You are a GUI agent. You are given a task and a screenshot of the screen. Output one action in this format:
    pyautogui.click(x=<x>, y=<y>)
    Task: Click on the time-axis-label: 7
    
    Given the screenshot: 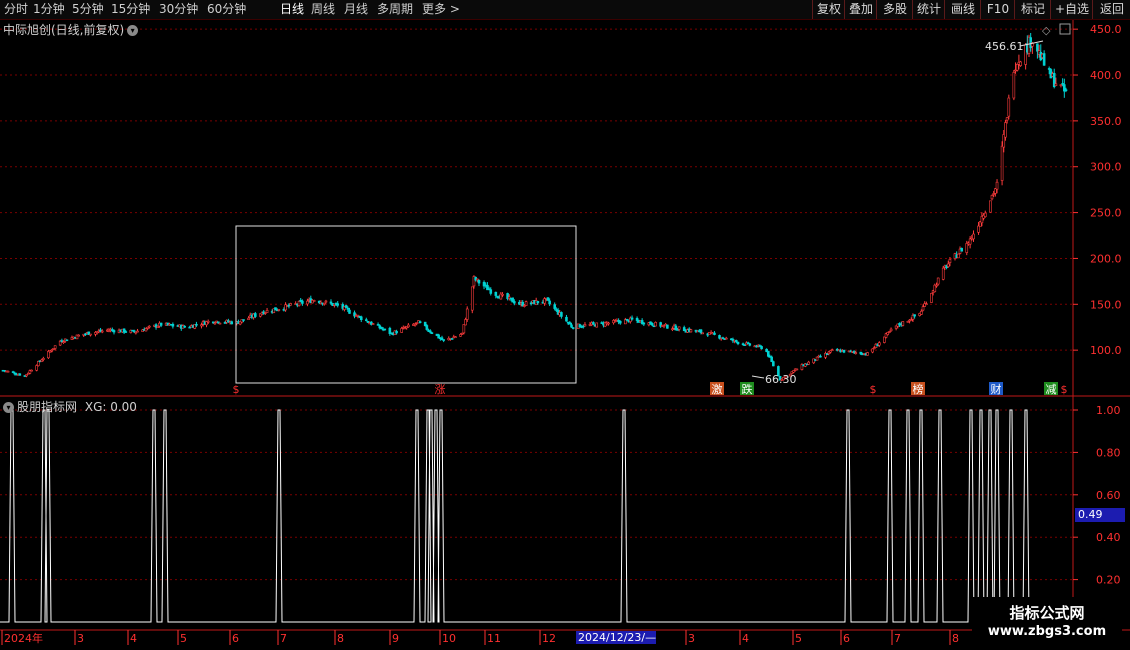 What is the action you would take?
    pyautogui.click(x=283, y=638)
    